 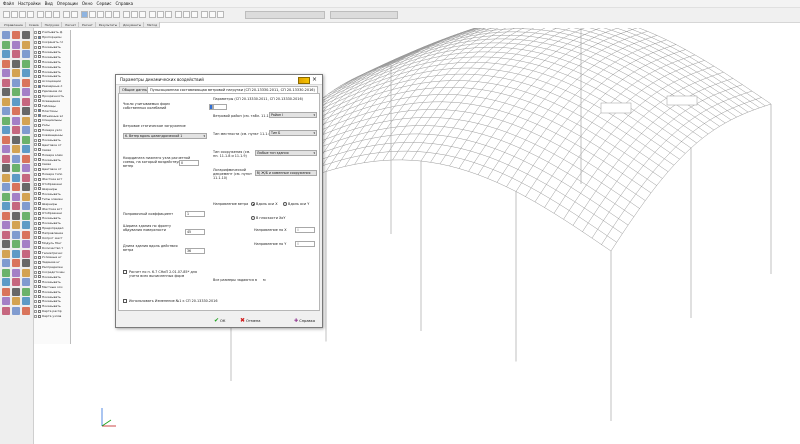 What do you see at coordinates (178, 14) in the screenshot?
I see `calc-icon` at bounding box center [178, 14].